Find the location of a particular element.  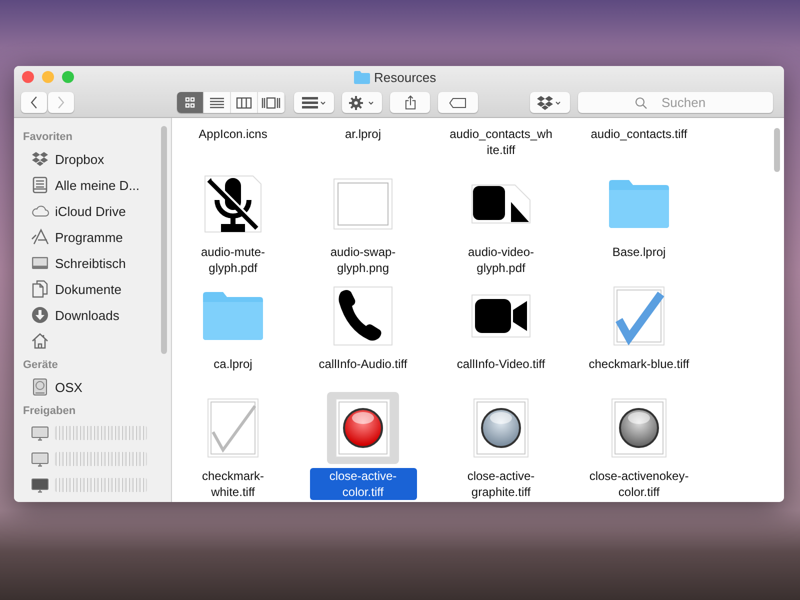

dropbox-menu-button is located at coordinates (550, 102).